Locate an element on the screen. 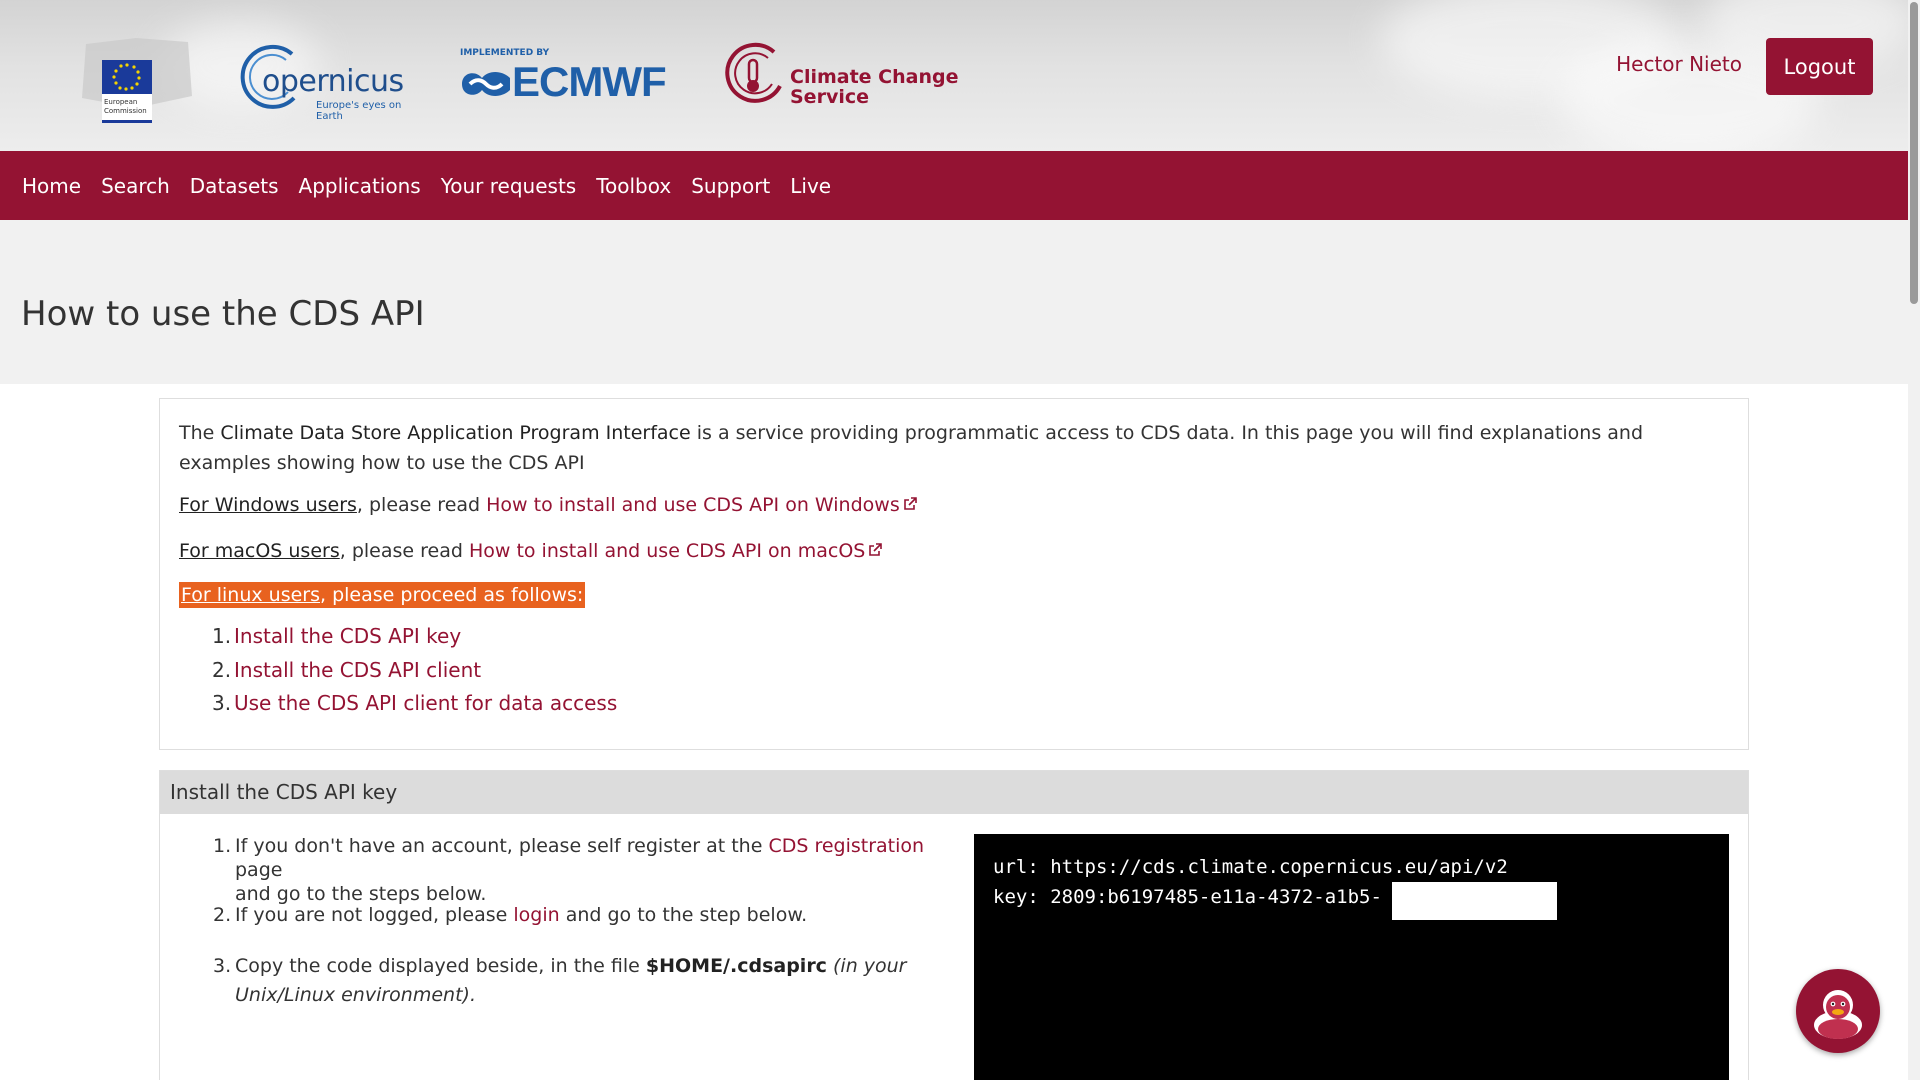 The height and width of the screenshot is (1080, 1920). step3-italic-1: (in your is located at coordinates (870, 966).